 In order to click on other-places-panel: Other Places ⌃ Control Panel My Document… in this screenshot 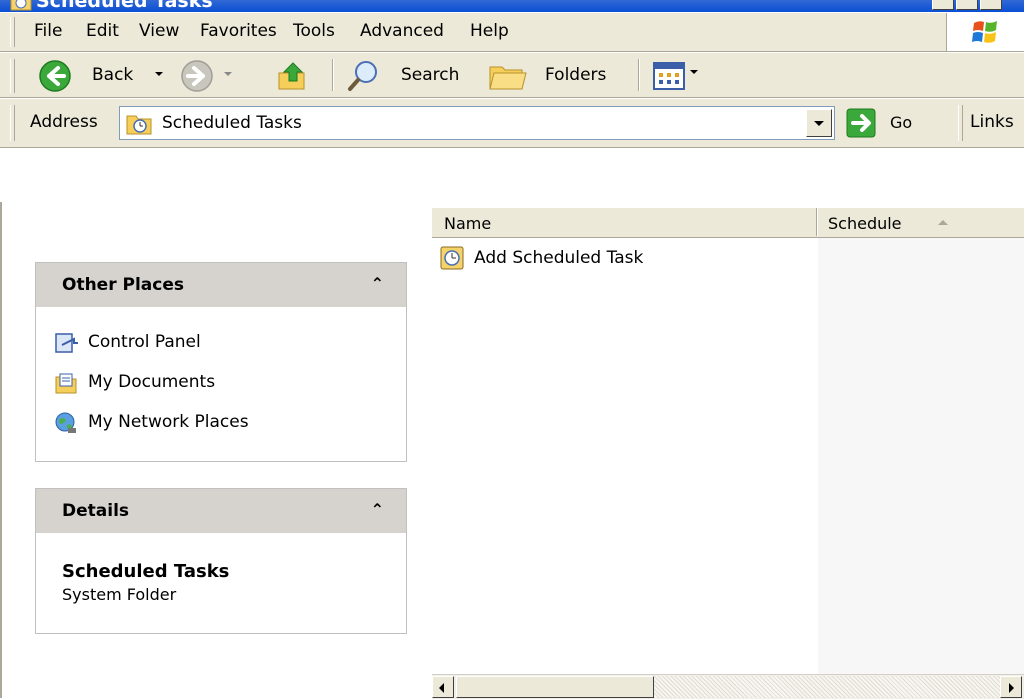, I will do `click(221, 362)`.